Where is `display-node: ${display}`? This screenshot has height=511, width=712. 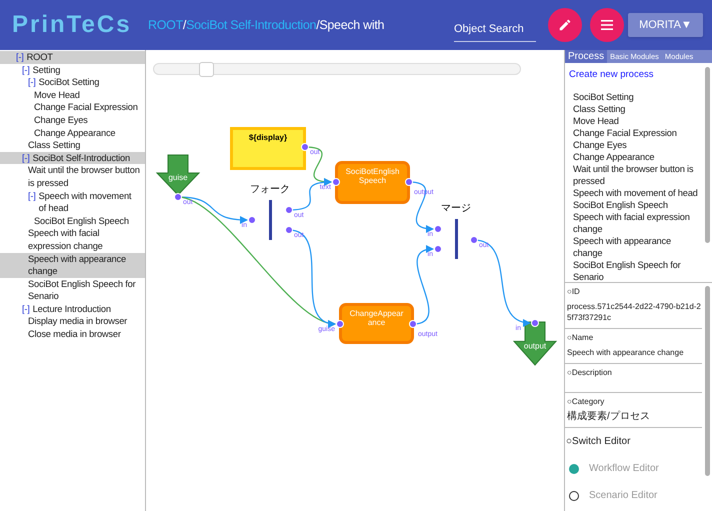 display-node: ${display} is located at coordinates (268, 148).